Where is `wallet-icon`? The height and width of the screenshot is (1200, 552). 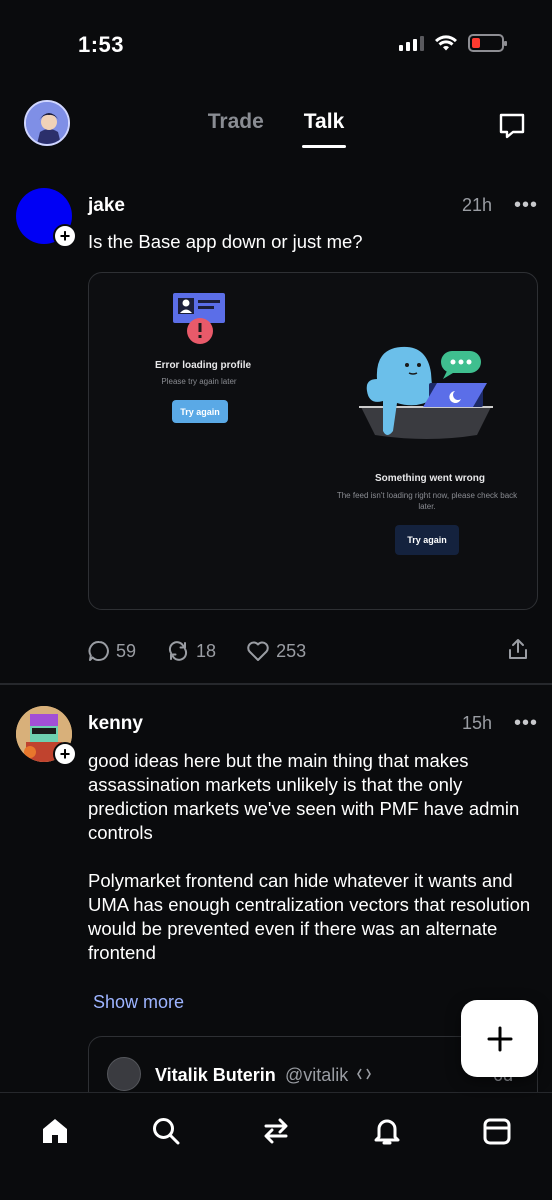
wallet-icon is located at coordinates (497, 1131).